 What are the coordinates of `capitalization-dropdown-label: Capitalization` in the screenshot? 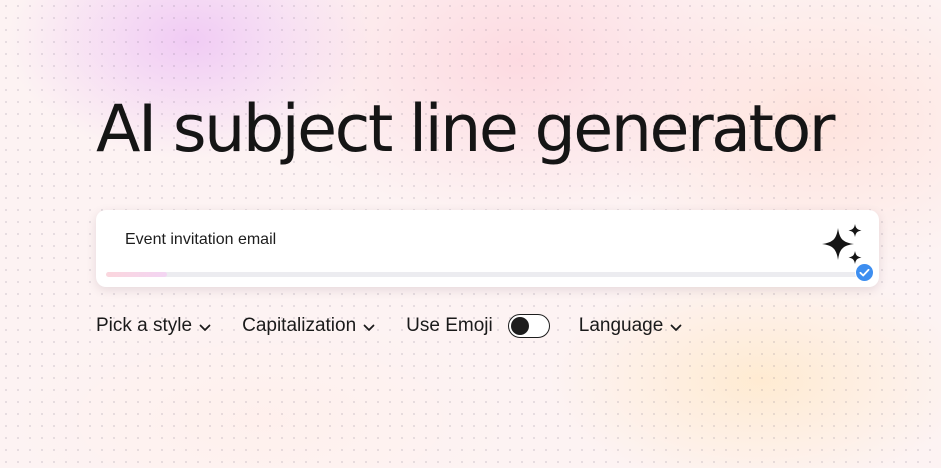 It's located at (299, 325).